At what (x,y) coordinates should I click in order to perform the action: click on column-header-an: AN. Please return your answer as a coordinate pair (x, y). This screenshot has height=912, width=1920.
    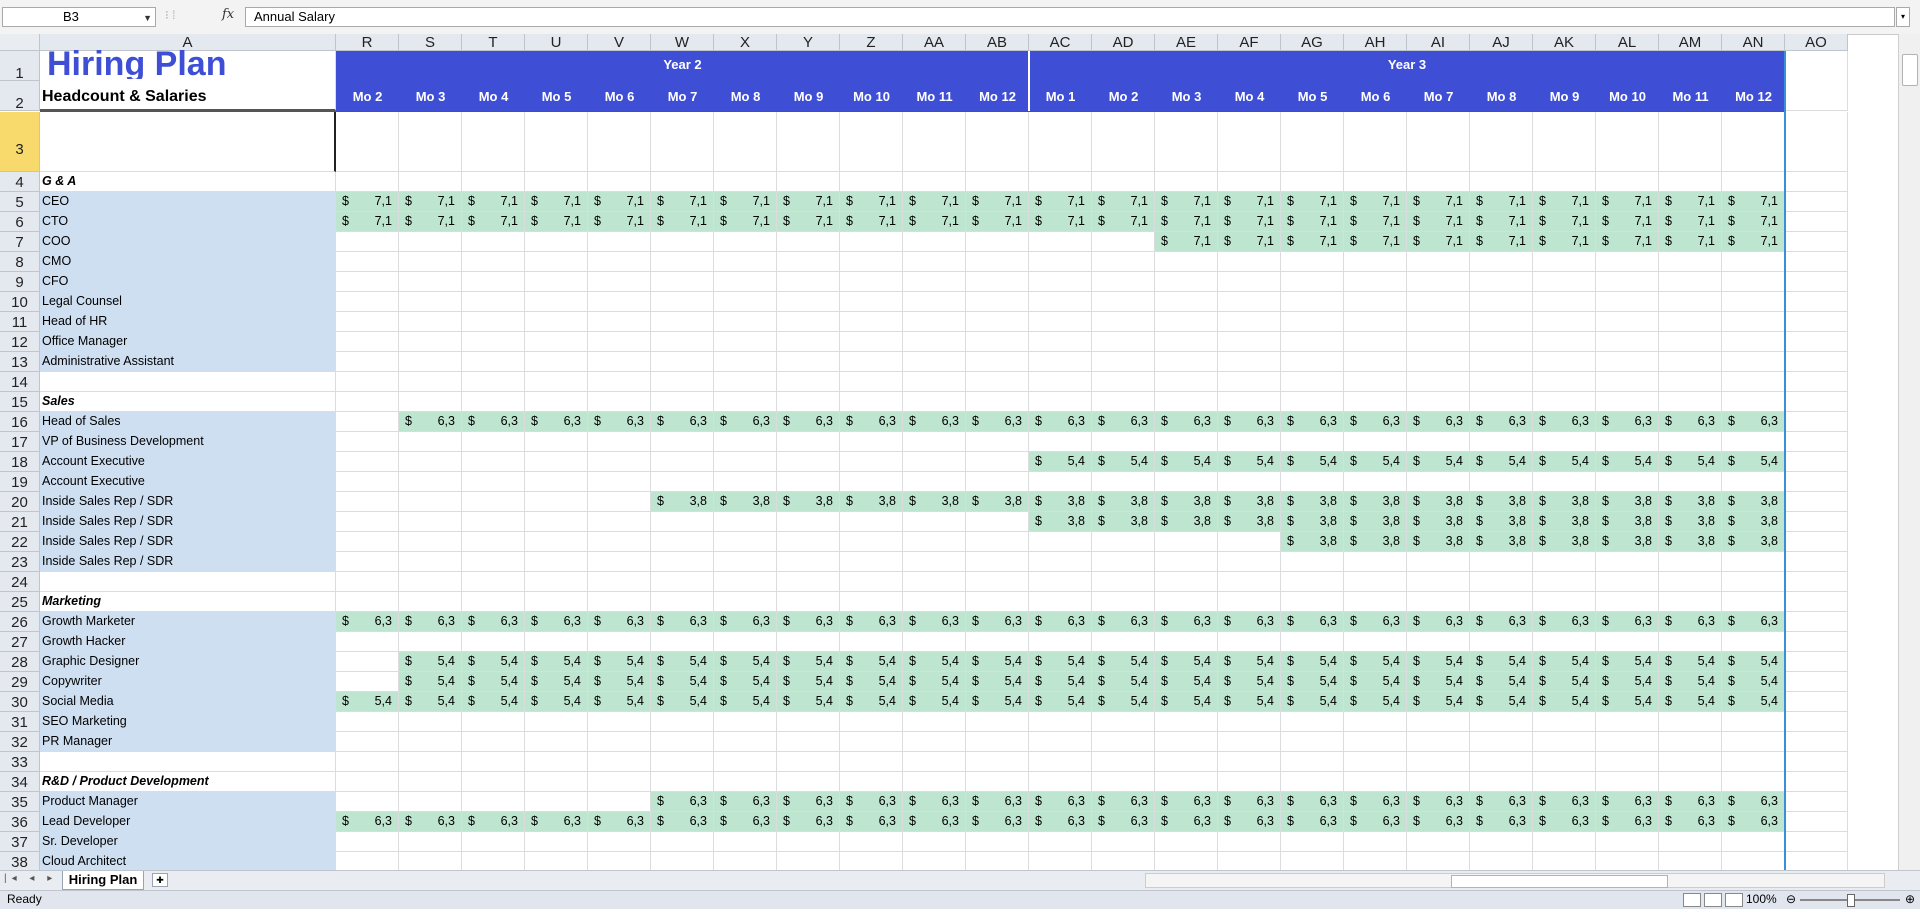
    Looking at the image, I should click on (1753, 42).